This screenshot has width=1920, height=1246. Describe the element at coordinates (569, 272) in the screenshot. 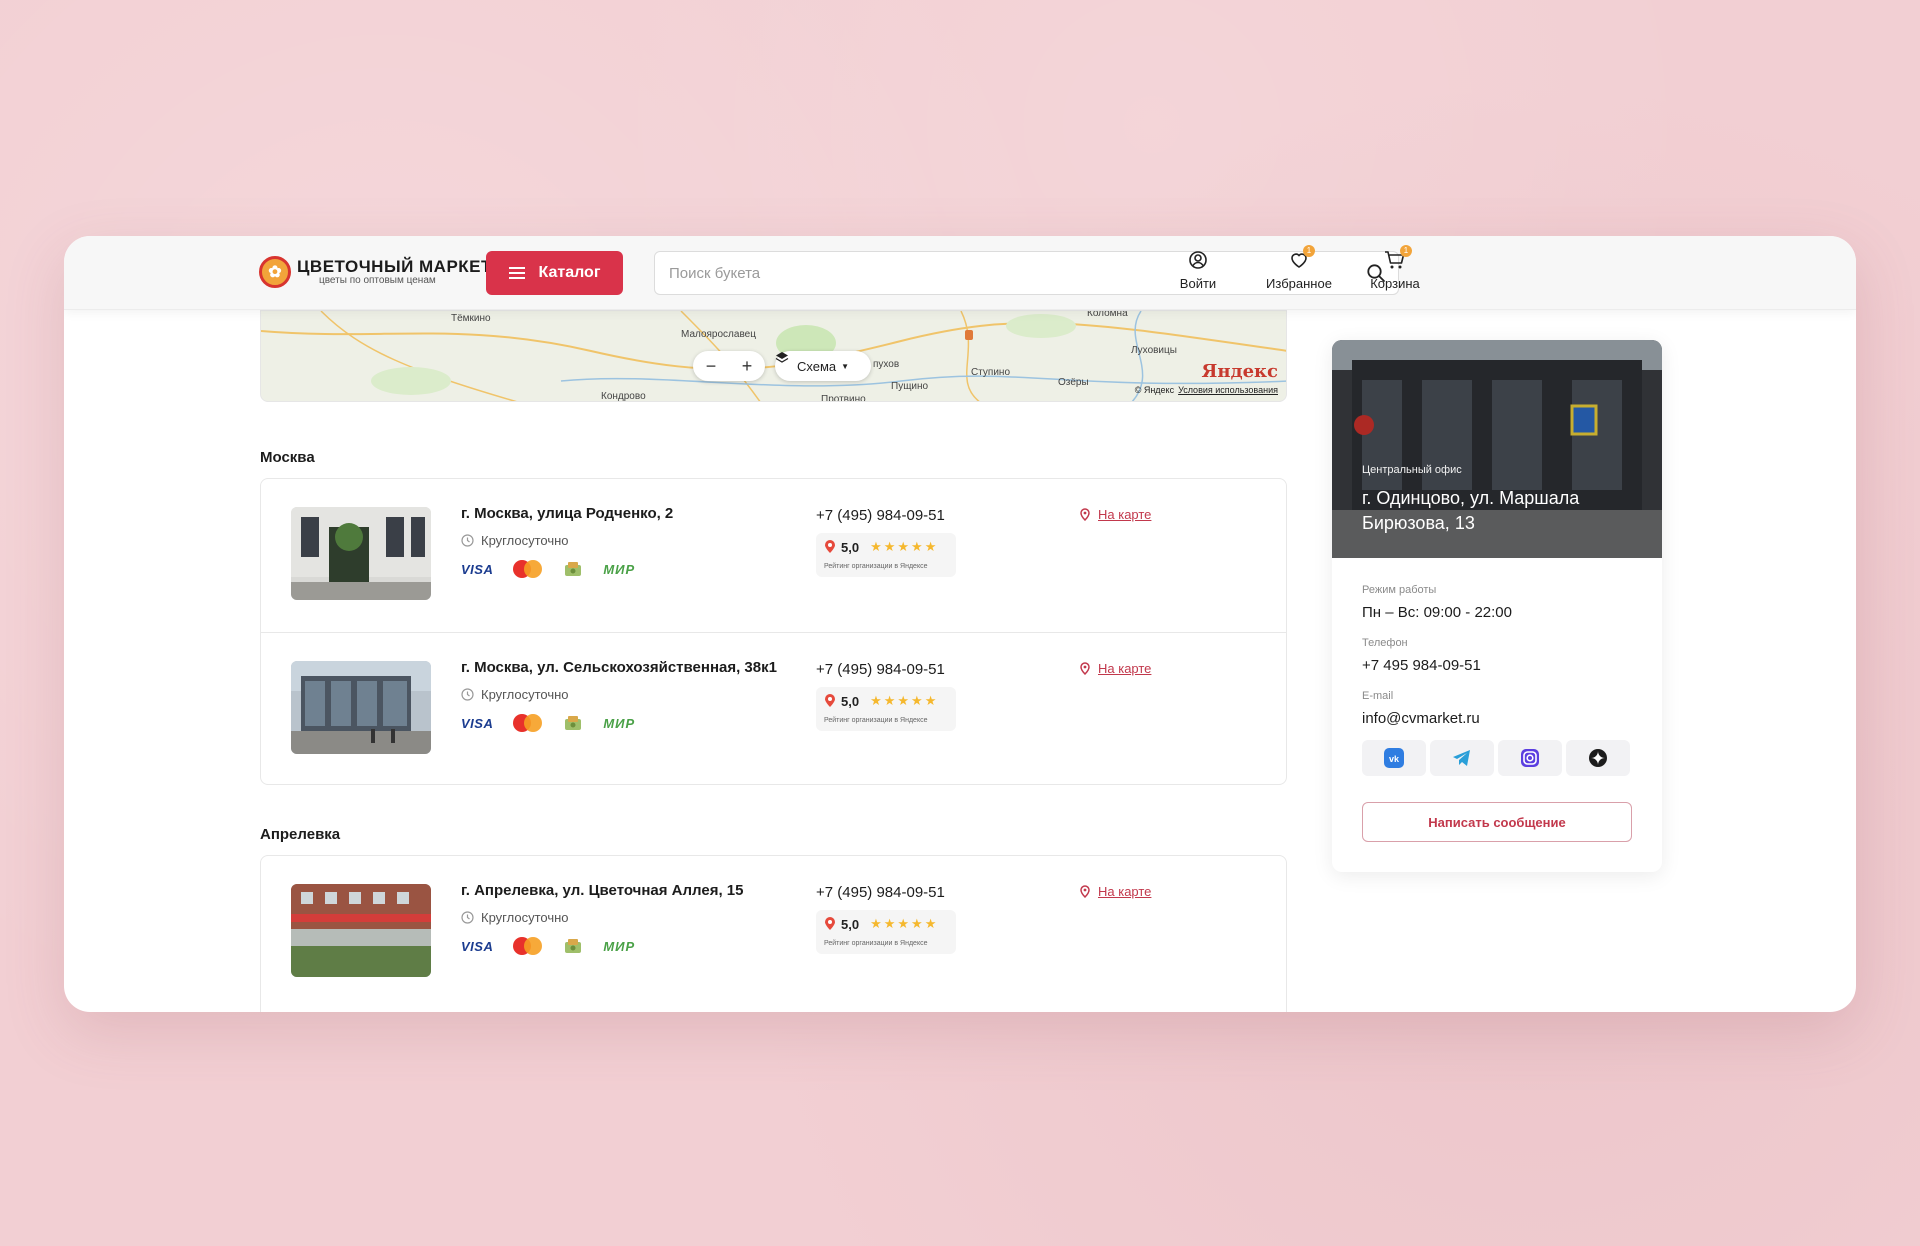

I see `catalog-label: Каталог` at that location.